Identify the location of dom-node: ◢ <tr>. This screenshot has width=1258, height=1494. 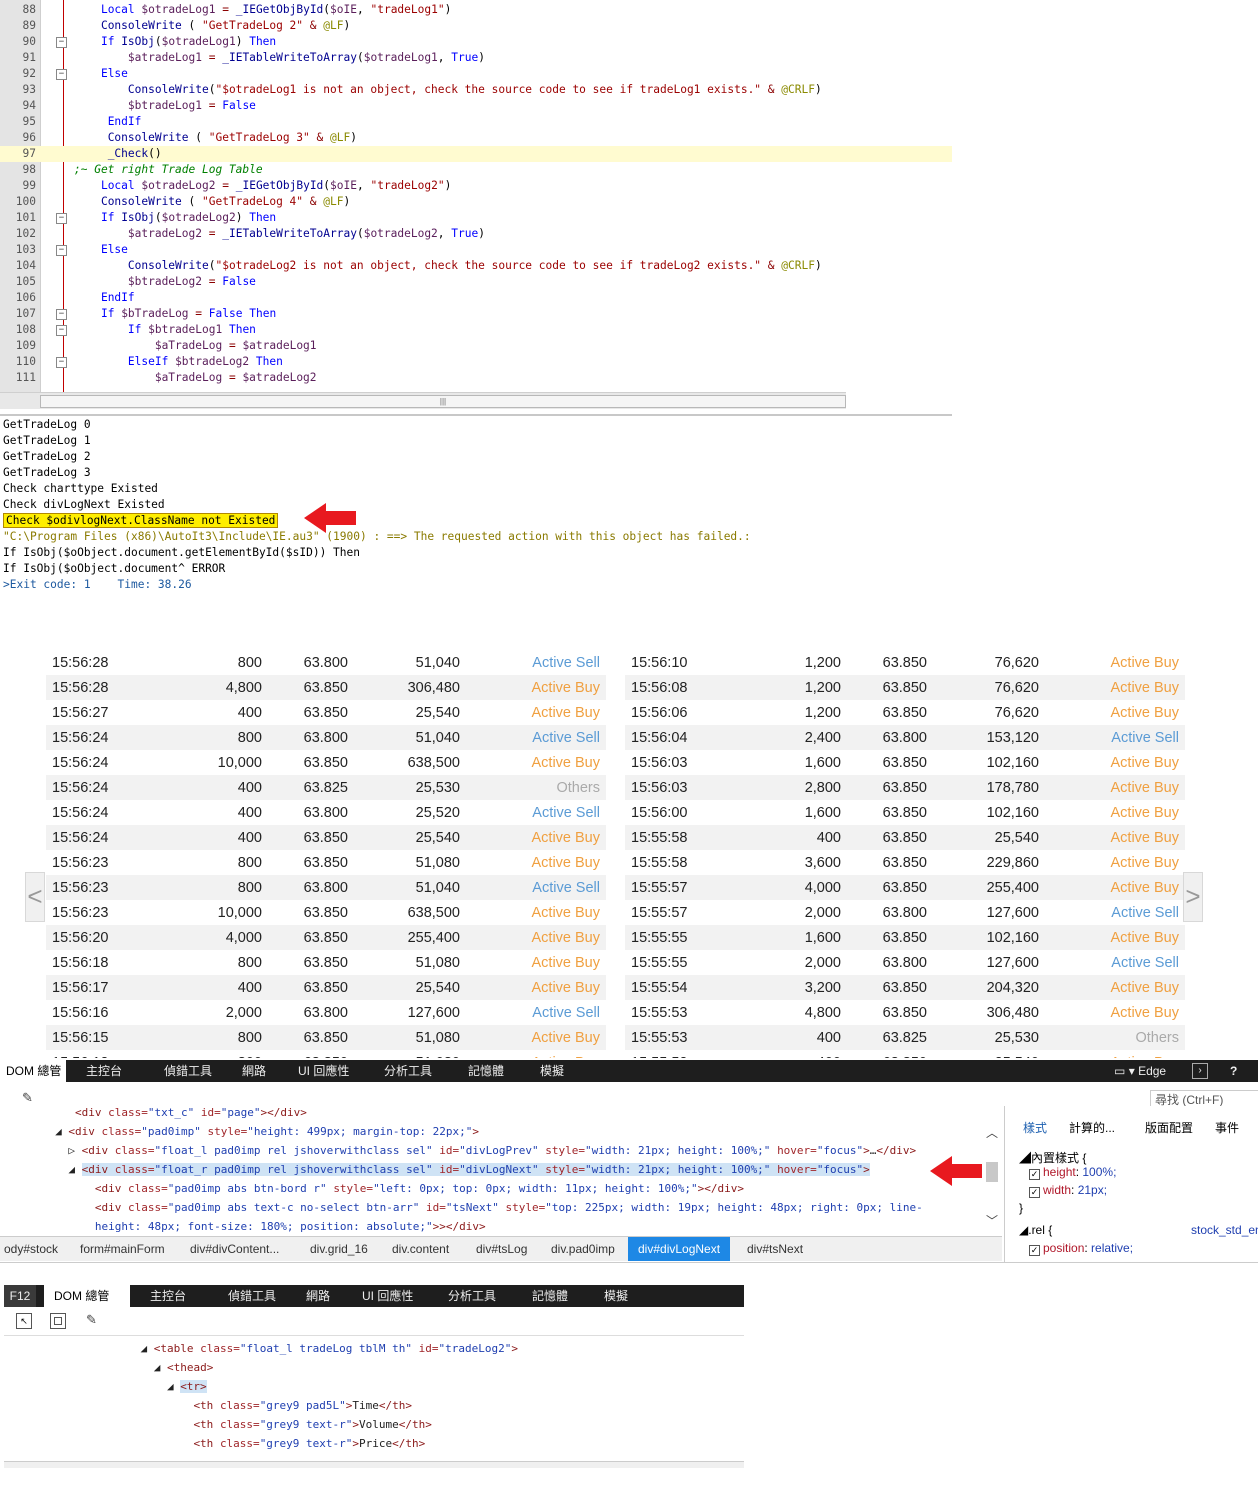
(107, 1386).